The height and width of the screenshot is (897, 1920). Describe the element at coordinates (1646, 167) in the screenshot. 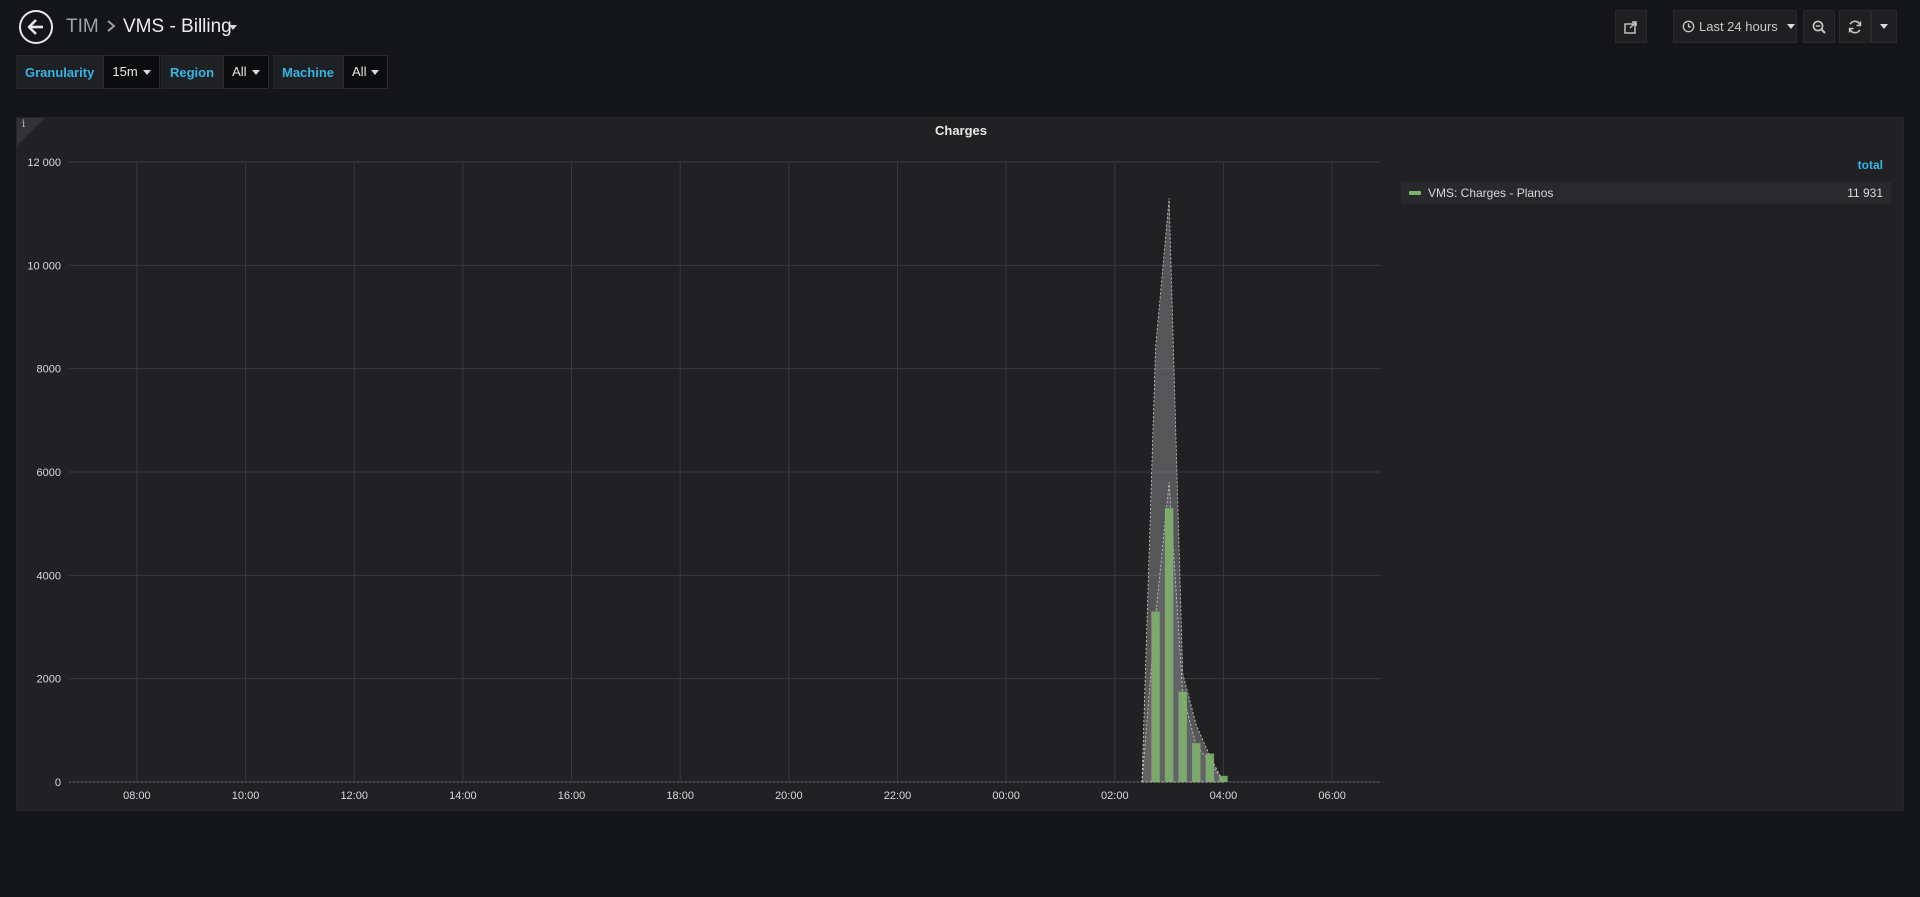

I see `legend-column-total: total` at that location.